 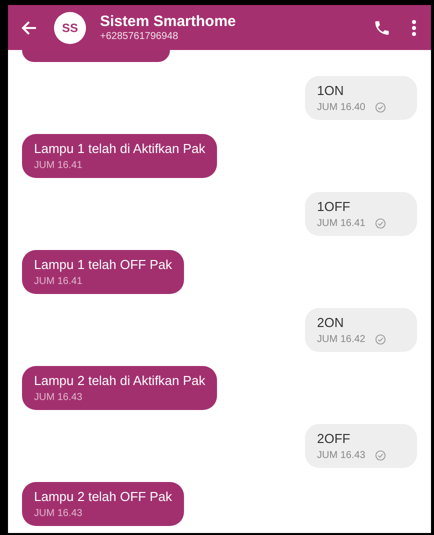 What do you see at coordinates (331, 91) in the screenshot?
I see `message-text: 1ON` at bounding box center [331, 91].